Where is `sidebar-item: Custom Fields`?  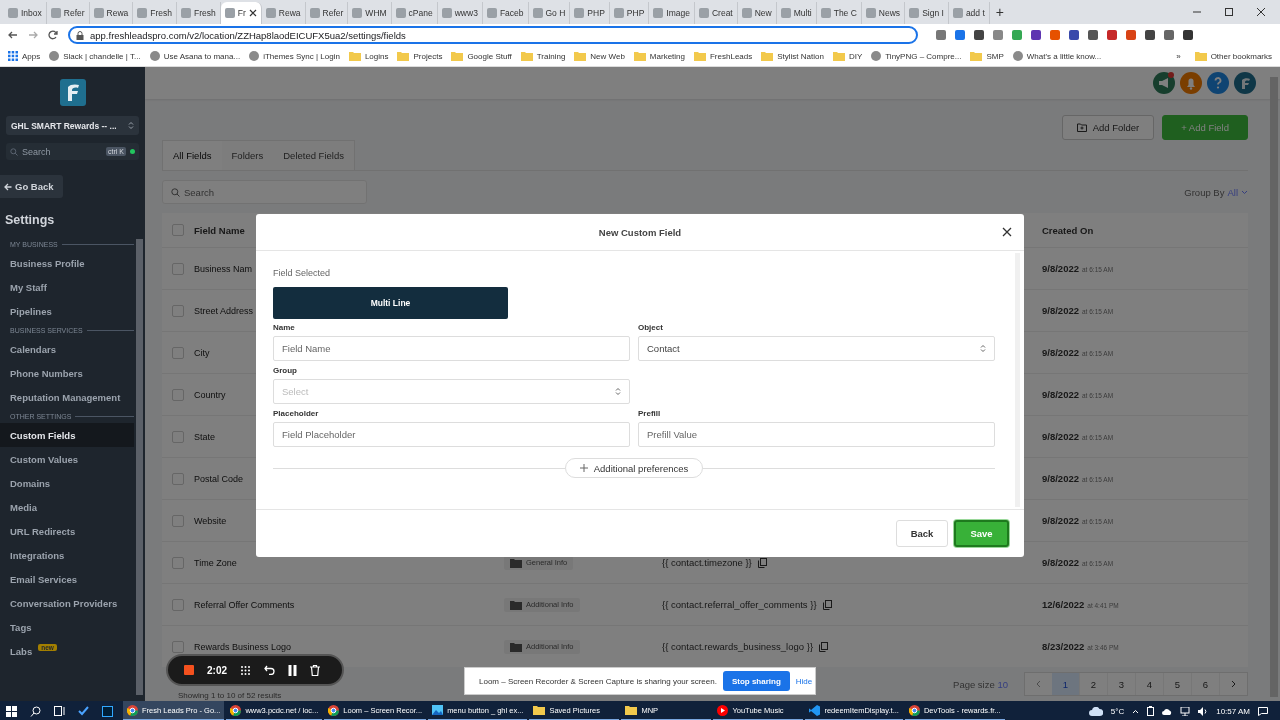
sidebar-item: Custom Fields is located at coordinates (67, 435).